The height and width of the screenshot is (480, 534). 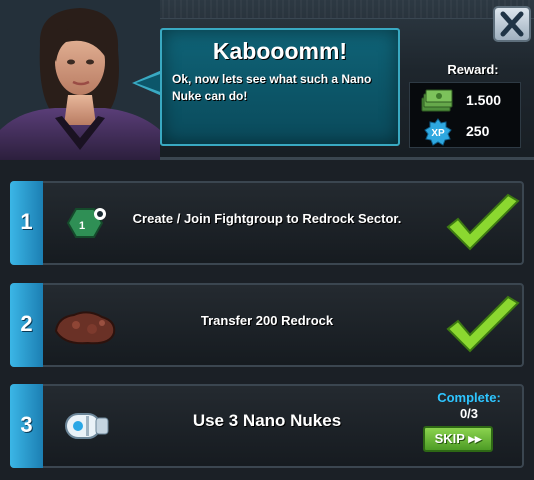 I want to click on close-icon, so click(x=512, y=26).